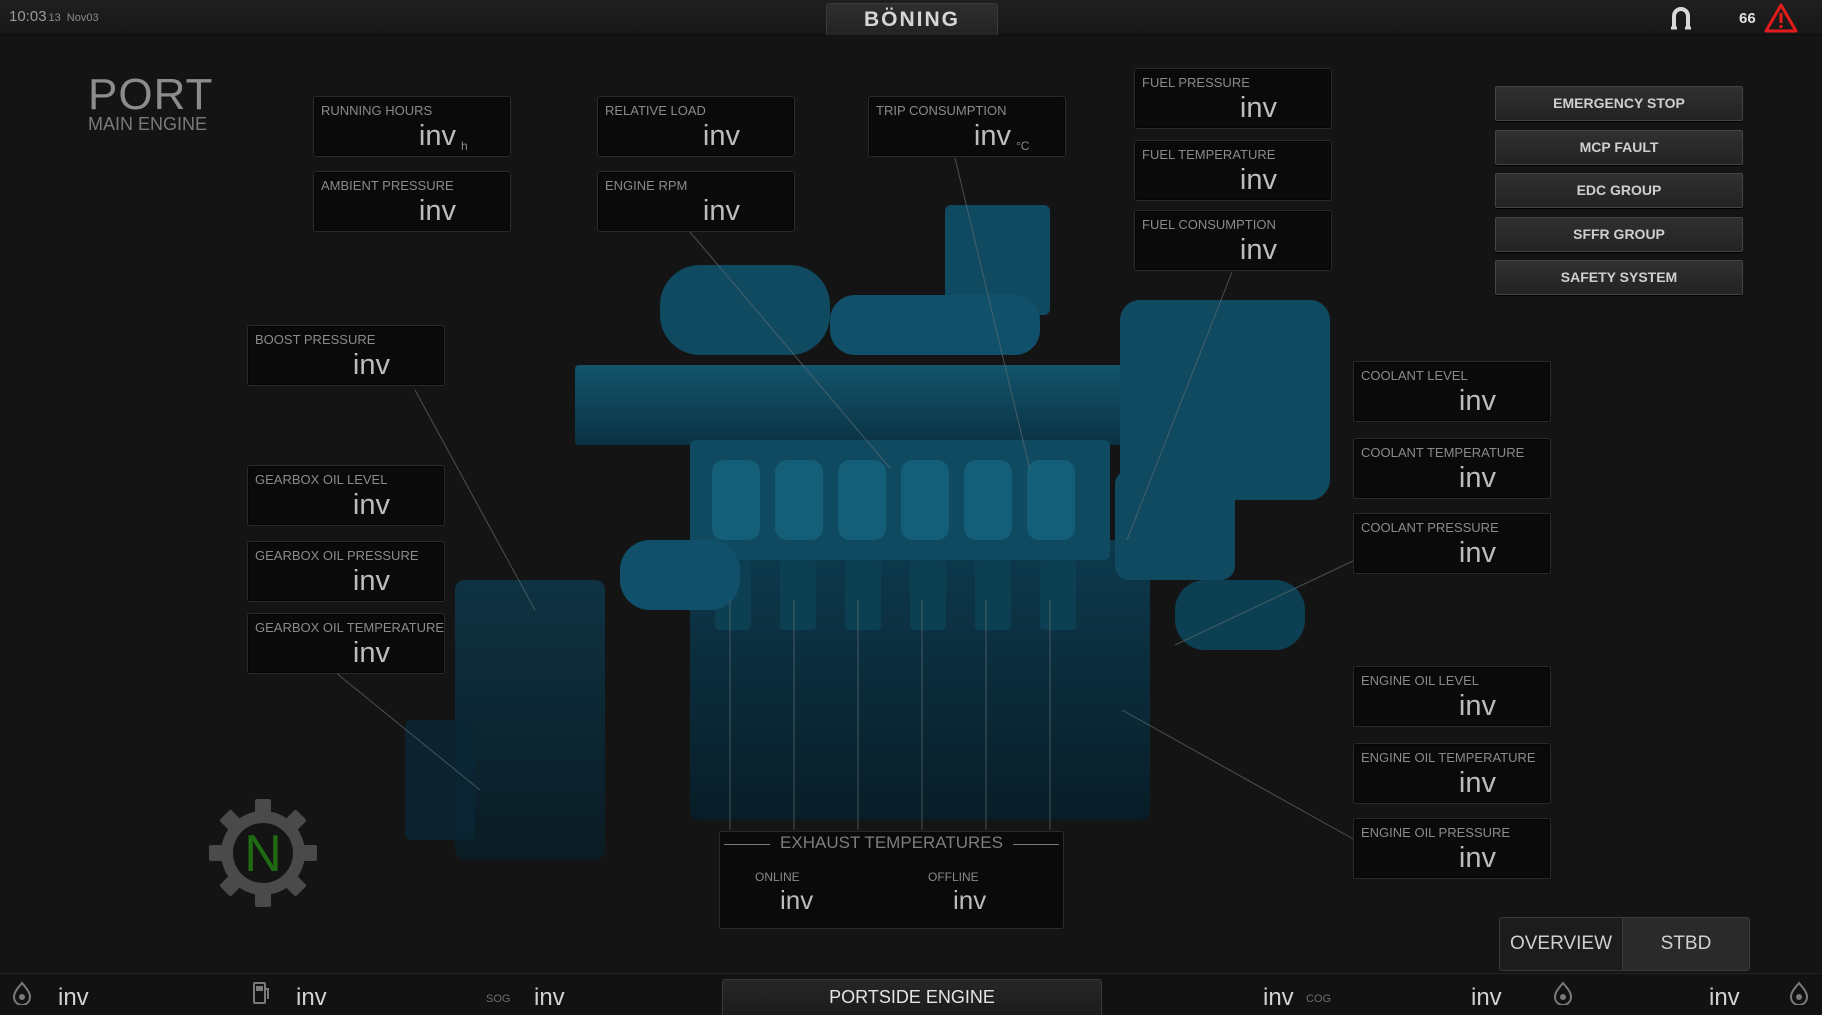 The height and width of the screenshot is (1015, 1822). I want to click on sog-label: SOG, so click(498, 999).